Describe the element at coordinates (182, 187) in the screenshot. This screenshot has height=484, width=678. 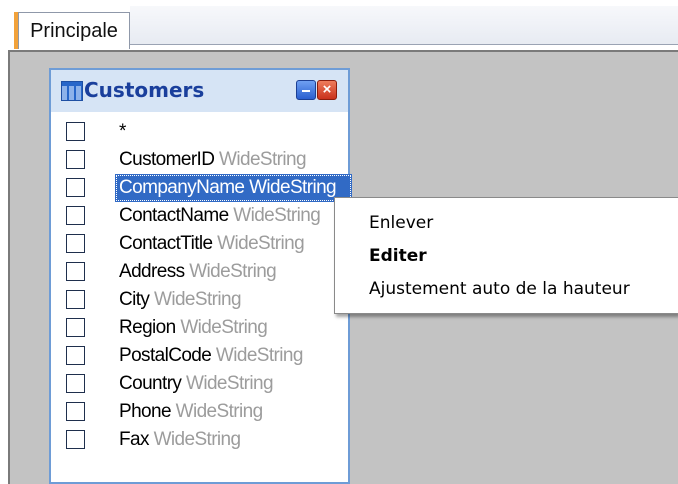
I see `field-name: CompanyName` at that location.